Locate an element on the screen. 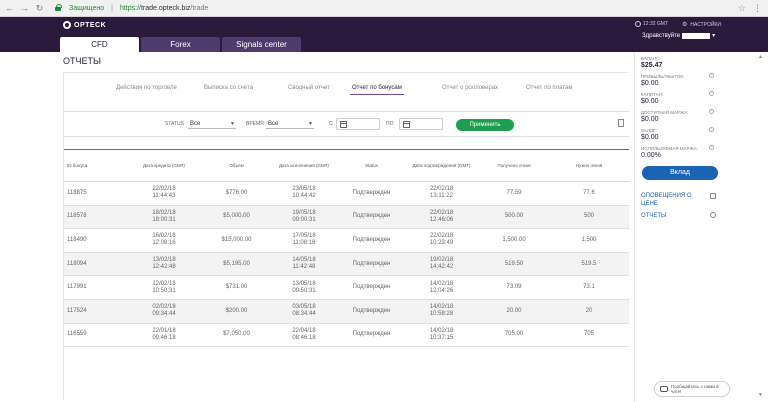  table-cell: 117524 is located at coordinates (94, 311).